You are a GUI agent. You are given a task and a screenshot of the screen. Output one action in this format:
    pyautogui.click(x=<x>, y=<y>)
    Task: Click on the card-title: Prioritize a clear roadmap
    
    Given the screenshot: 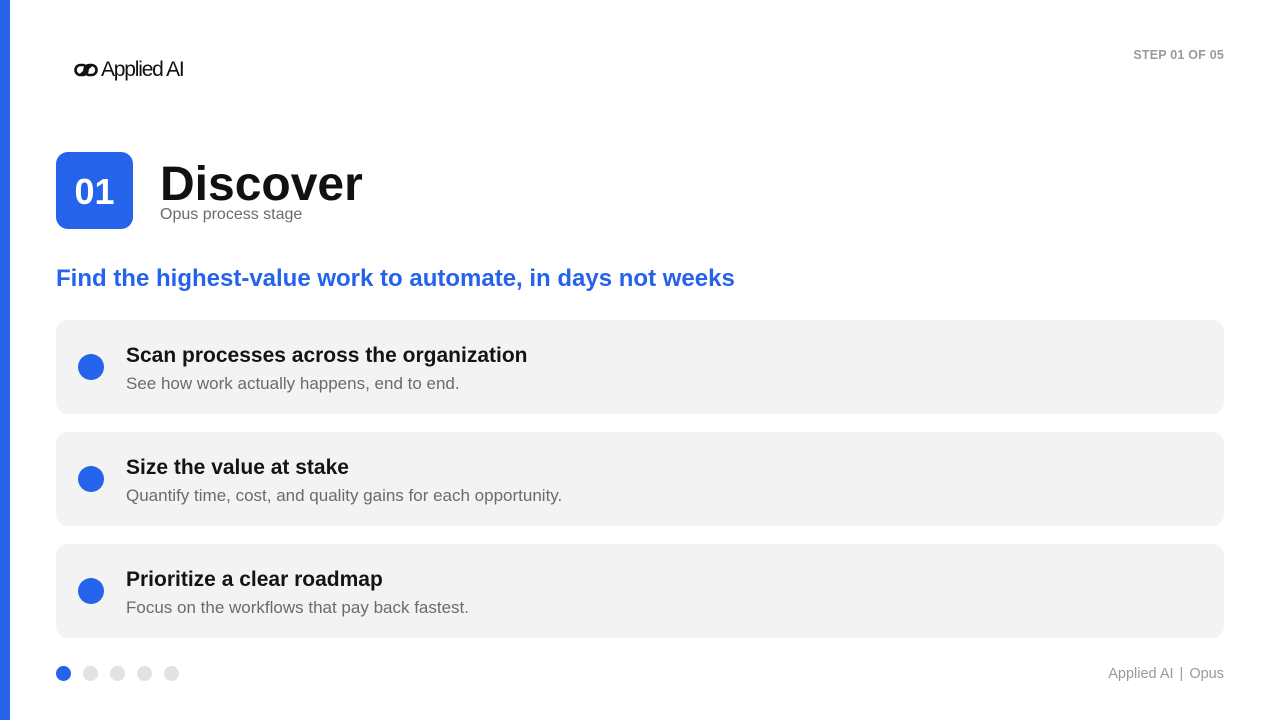 What is the action you would take?
    pyautogui.click(x=254, y=579)
    